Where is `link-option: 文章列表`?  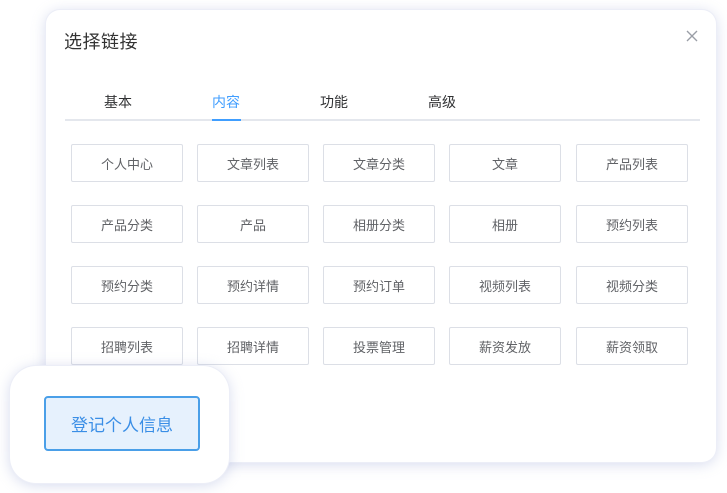
link-option: 文章列表 is located at coordinates (253, 163).